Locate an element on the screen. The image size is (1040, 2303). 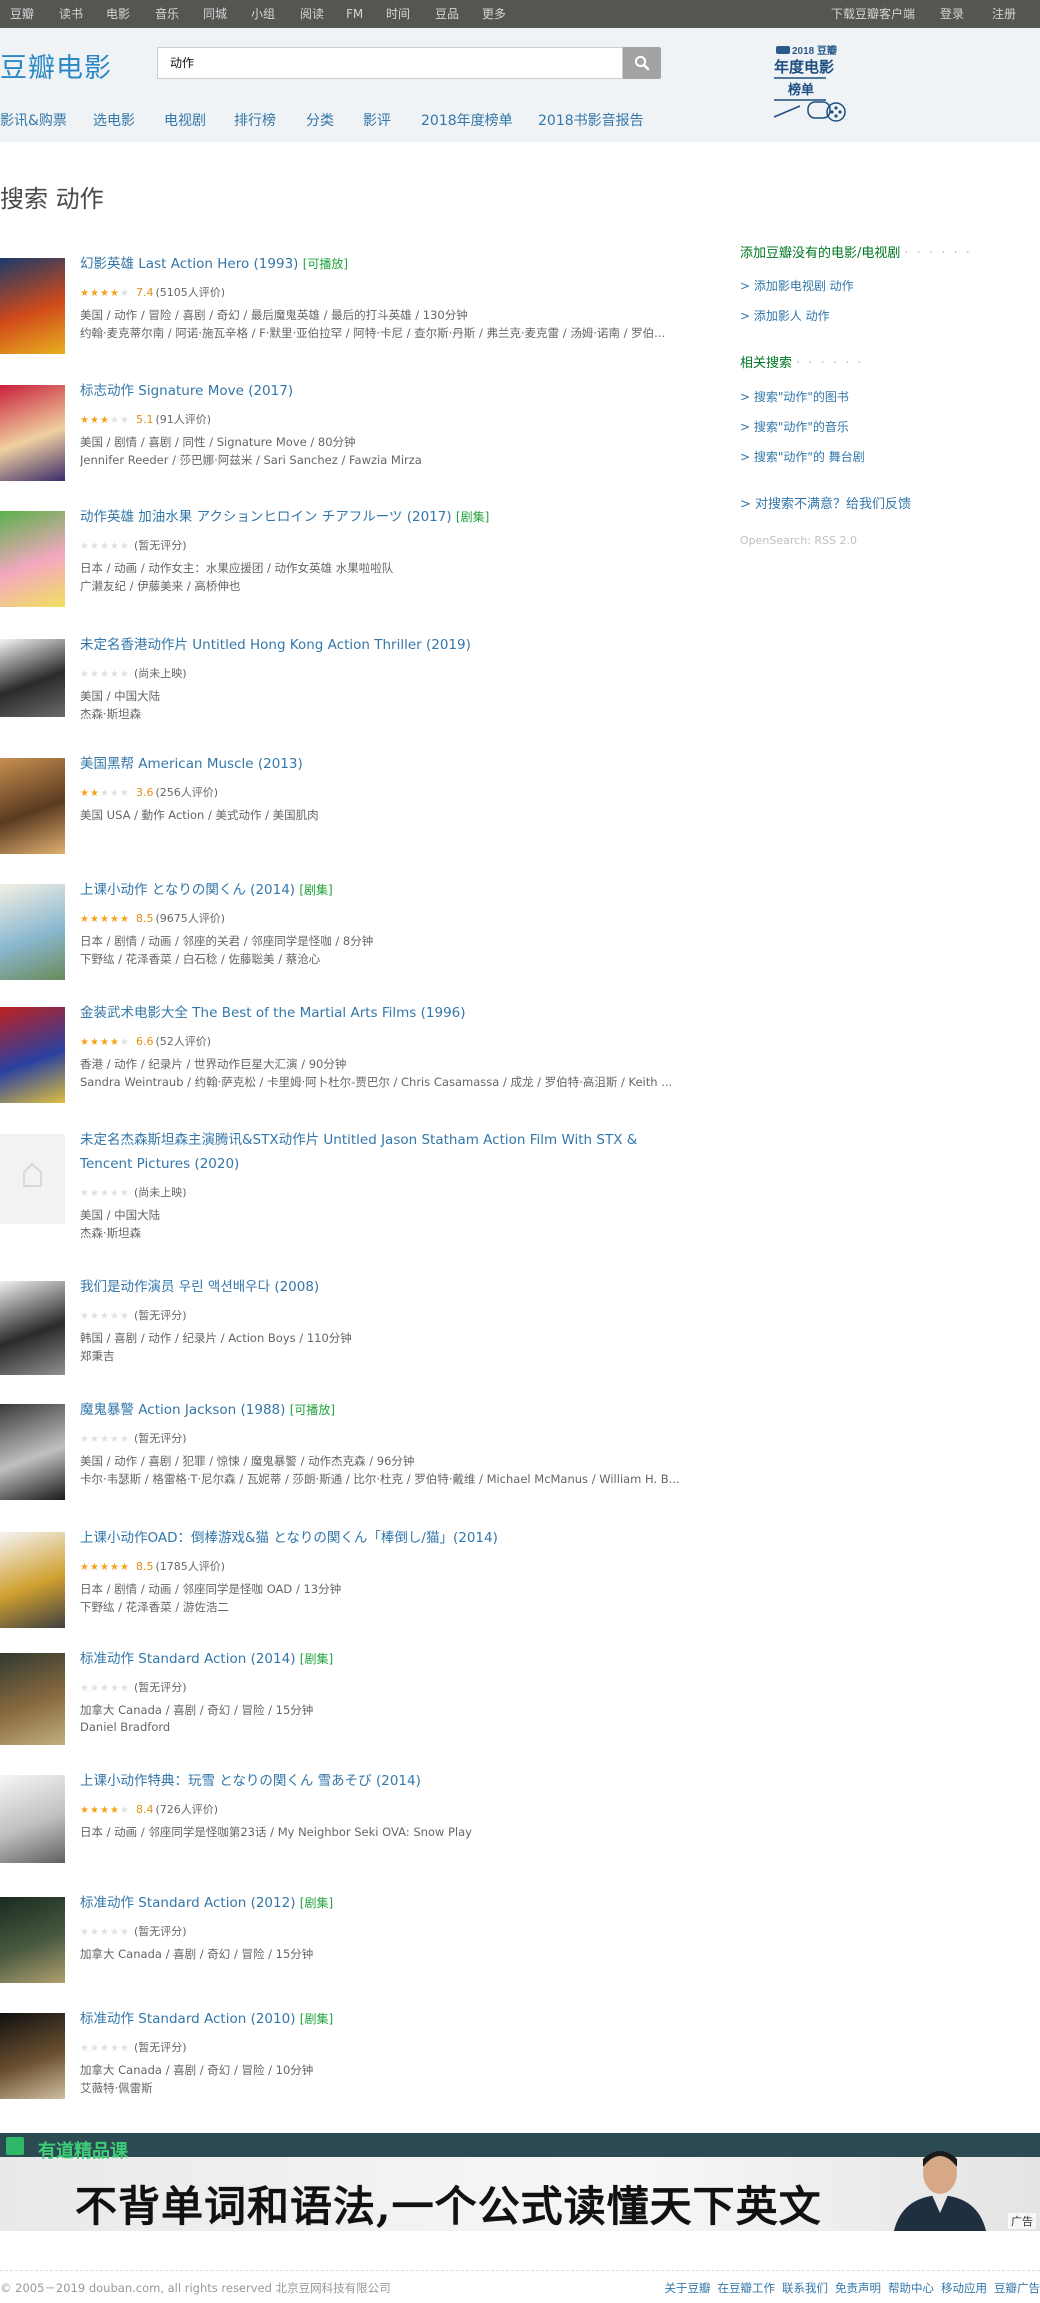
movie-title-link: 上课小动作OAD：倒棒游戏&猫 となりの関くん「棒倒し/猫」(2014) is located at coordinates (380, 1538).